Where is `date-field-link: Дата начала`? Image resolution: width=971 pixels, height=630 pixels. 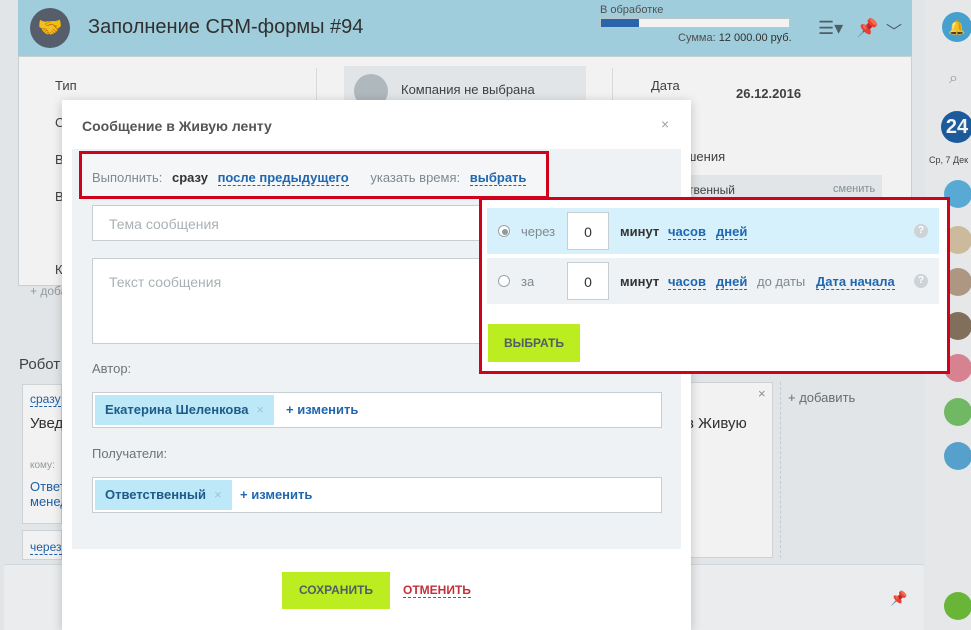
date-field-link: Дата начала is located at coordinates (855, 282).